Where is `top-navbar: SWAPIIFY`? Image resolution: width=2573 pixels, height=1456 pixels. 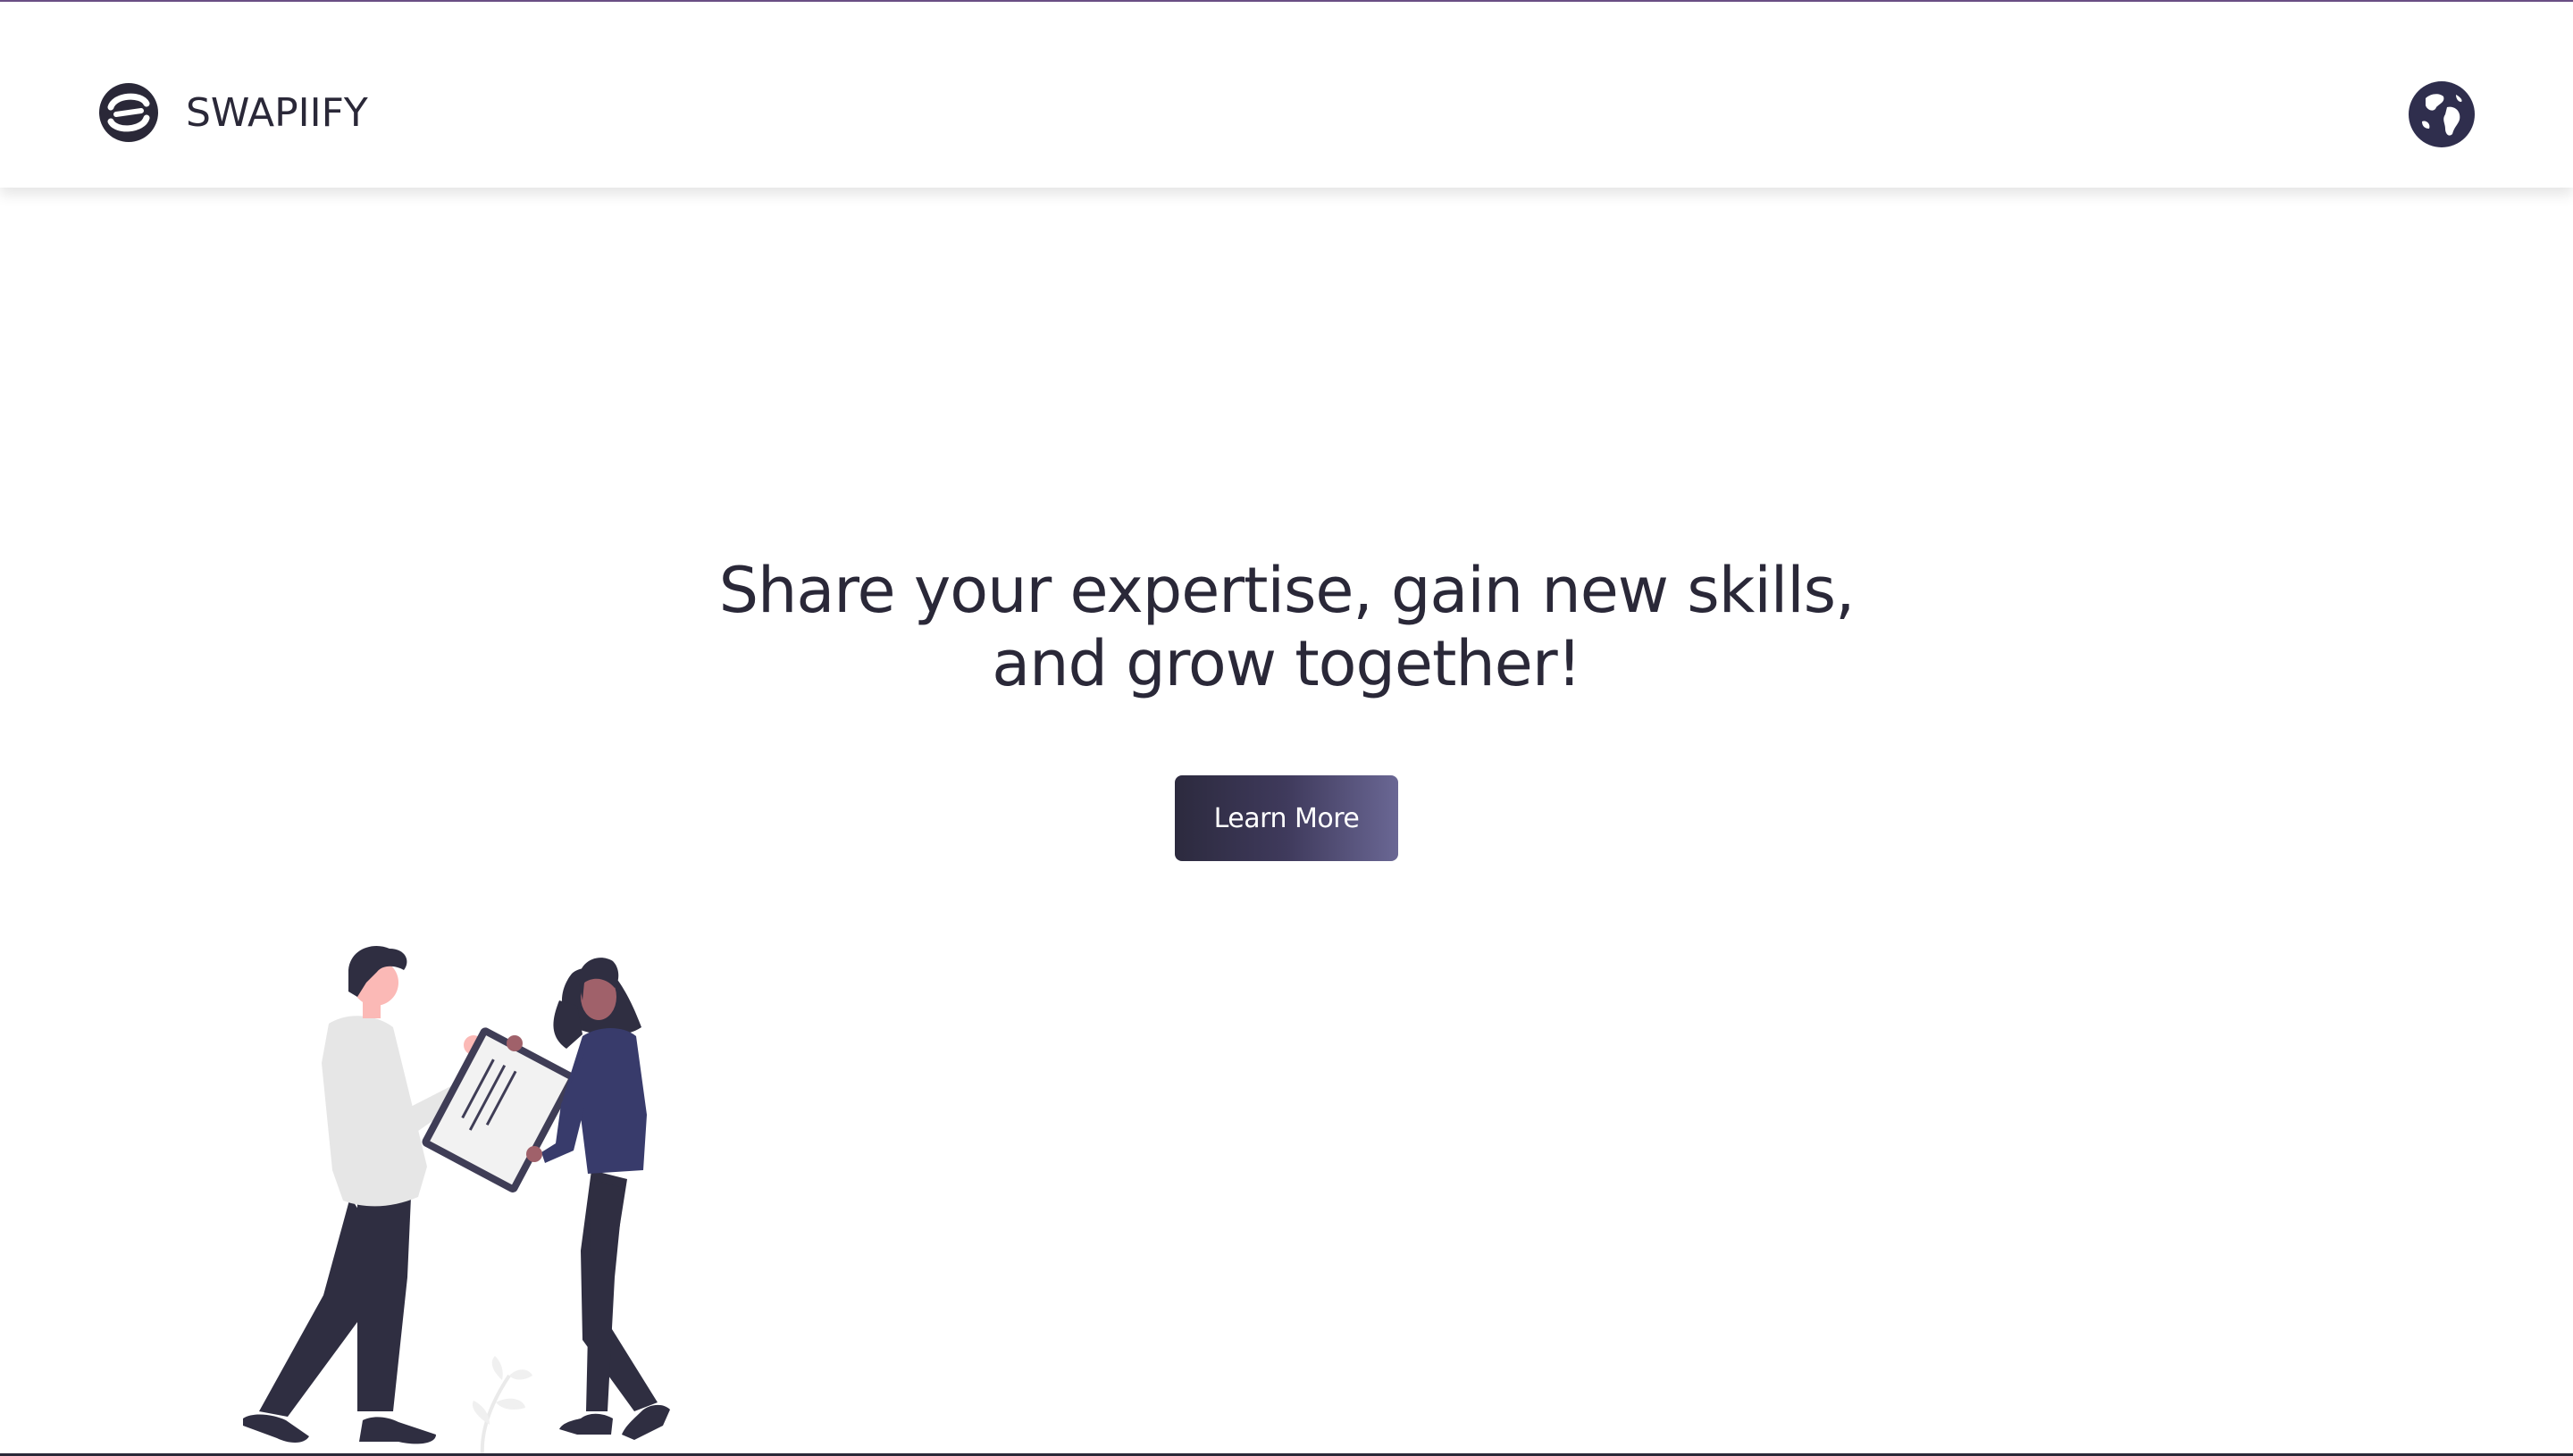 top-navbar: SWAPIIFY is located at coordinates (1286, 95).